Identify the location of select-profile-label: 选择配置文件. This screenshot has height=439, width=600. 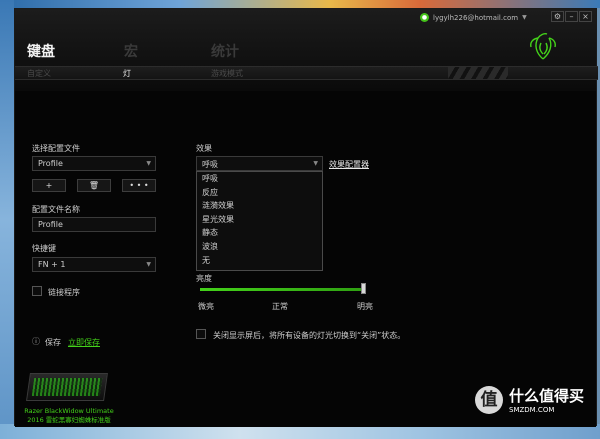
(56, 148).